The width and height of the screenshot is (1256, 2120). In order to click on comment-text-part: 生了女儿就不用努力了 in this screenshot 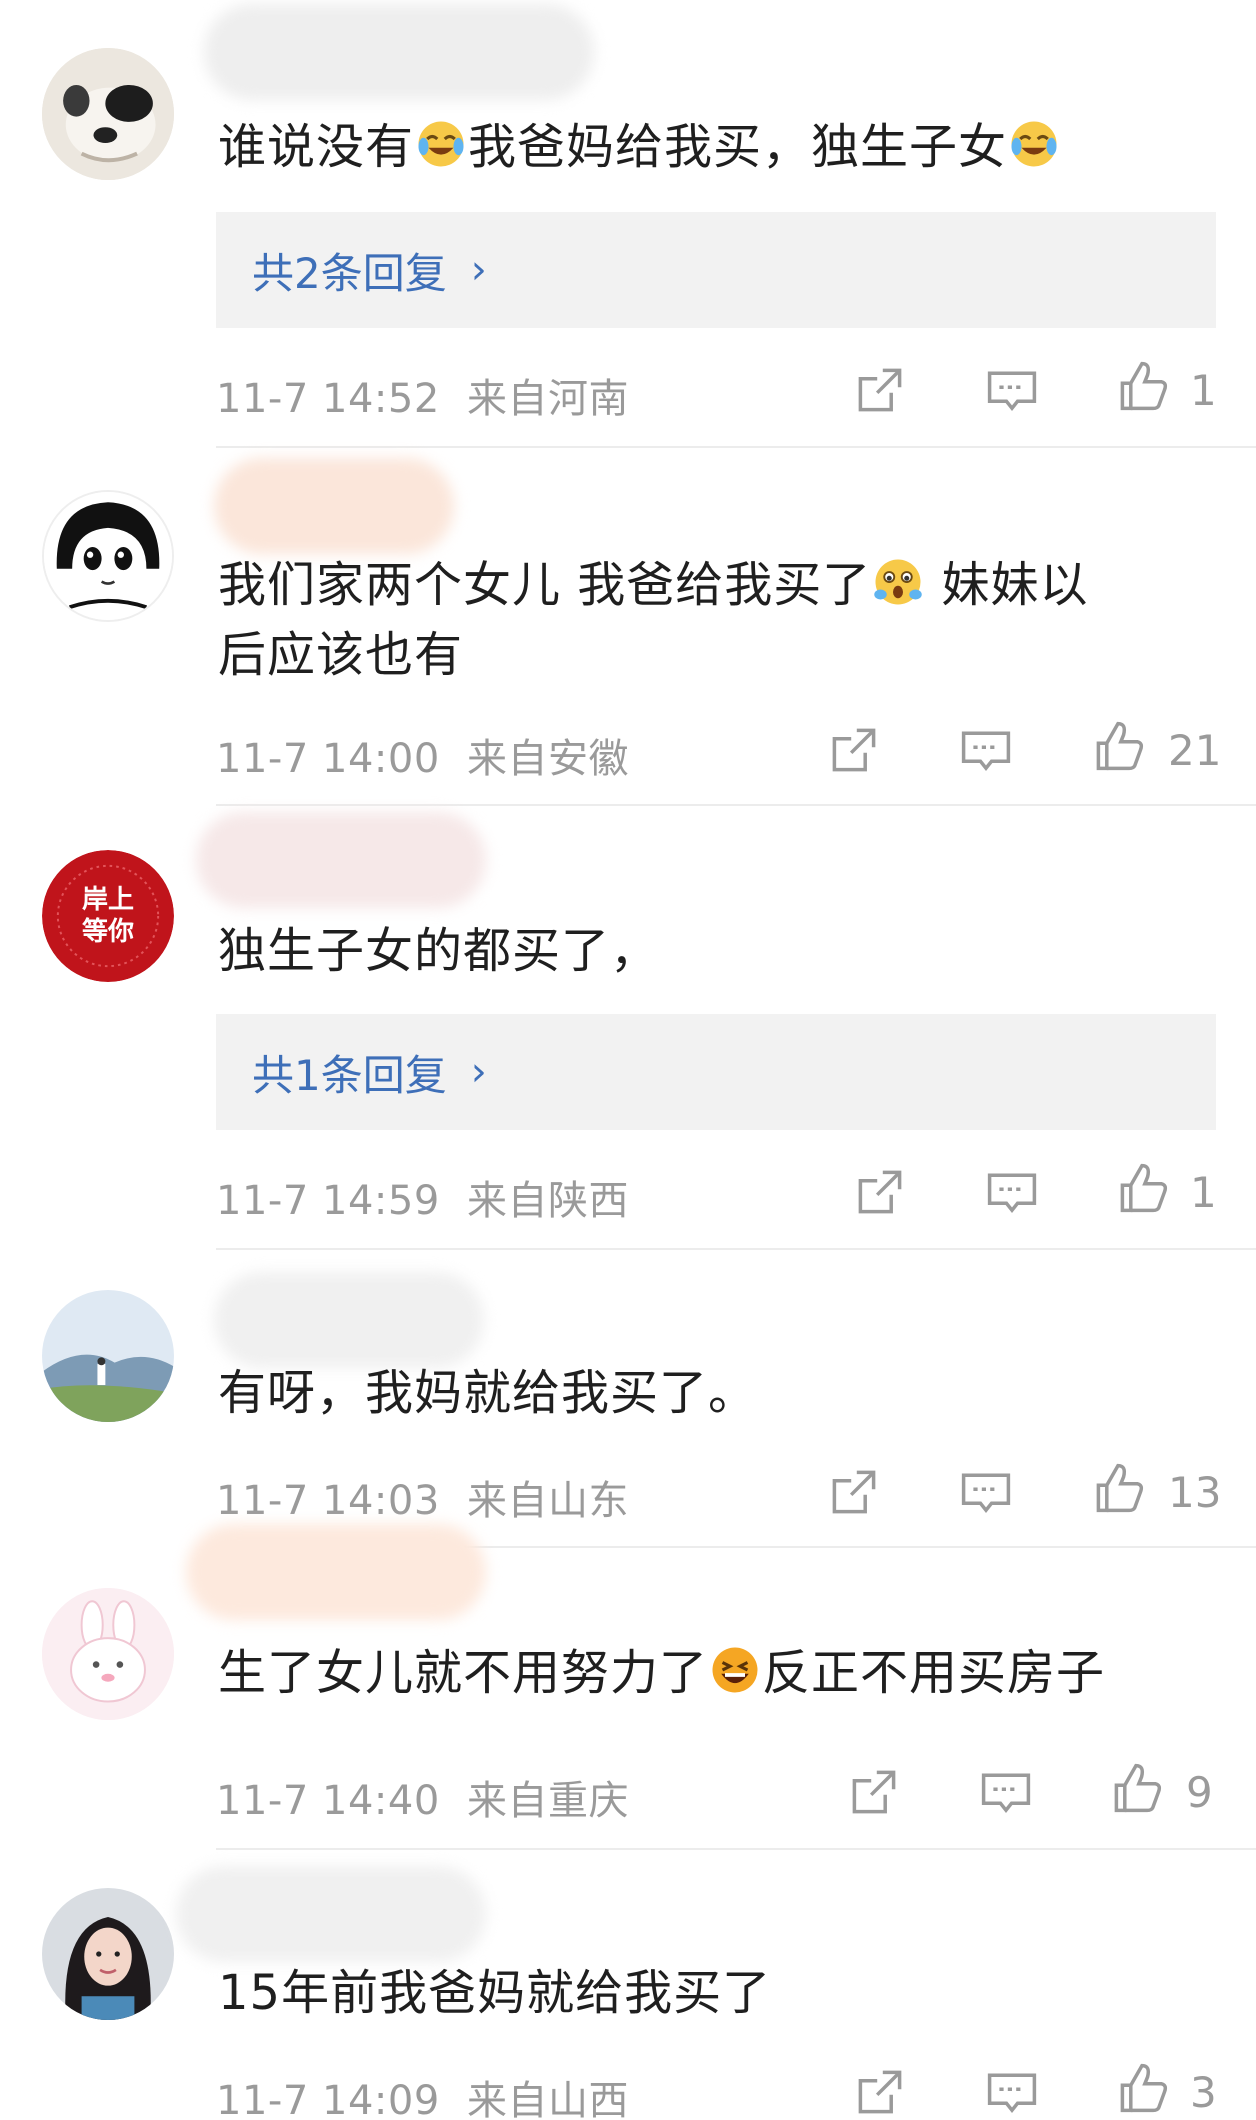, I will do `click(463, 1673)`.